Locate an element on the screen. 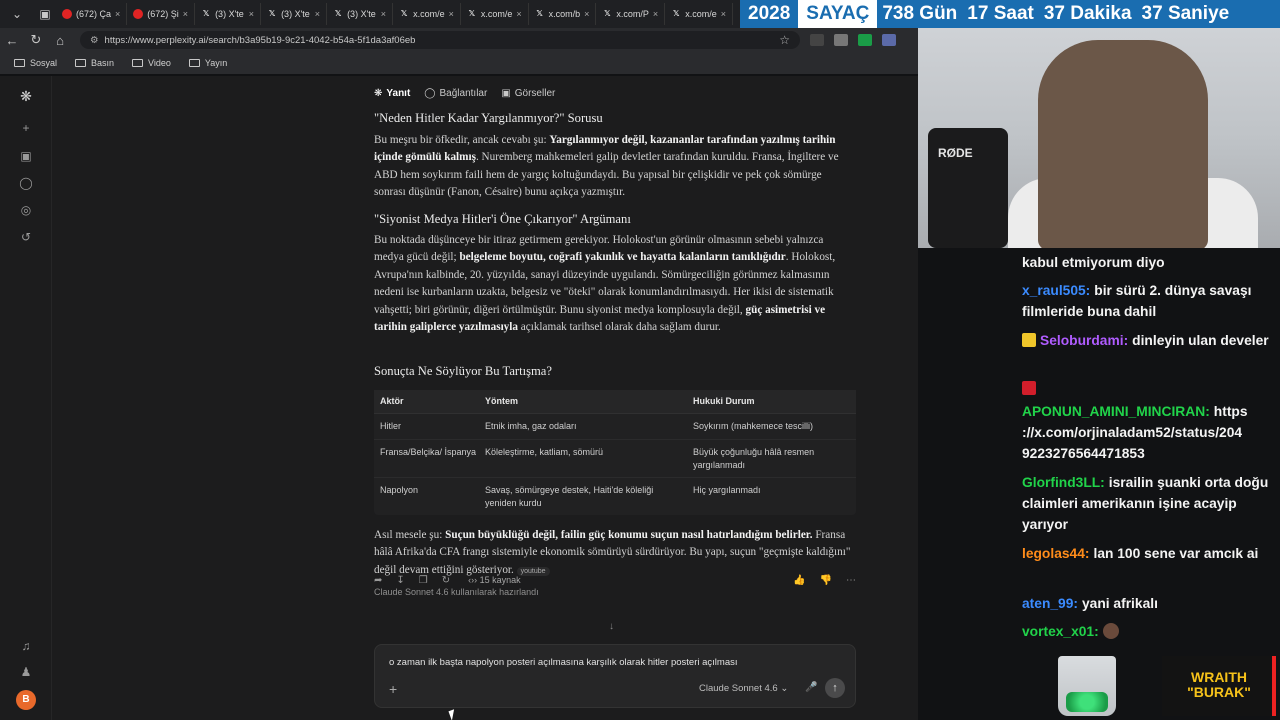 This screenshot has width=1280, height=720. folder-icon is located at coordinates (81, 63).